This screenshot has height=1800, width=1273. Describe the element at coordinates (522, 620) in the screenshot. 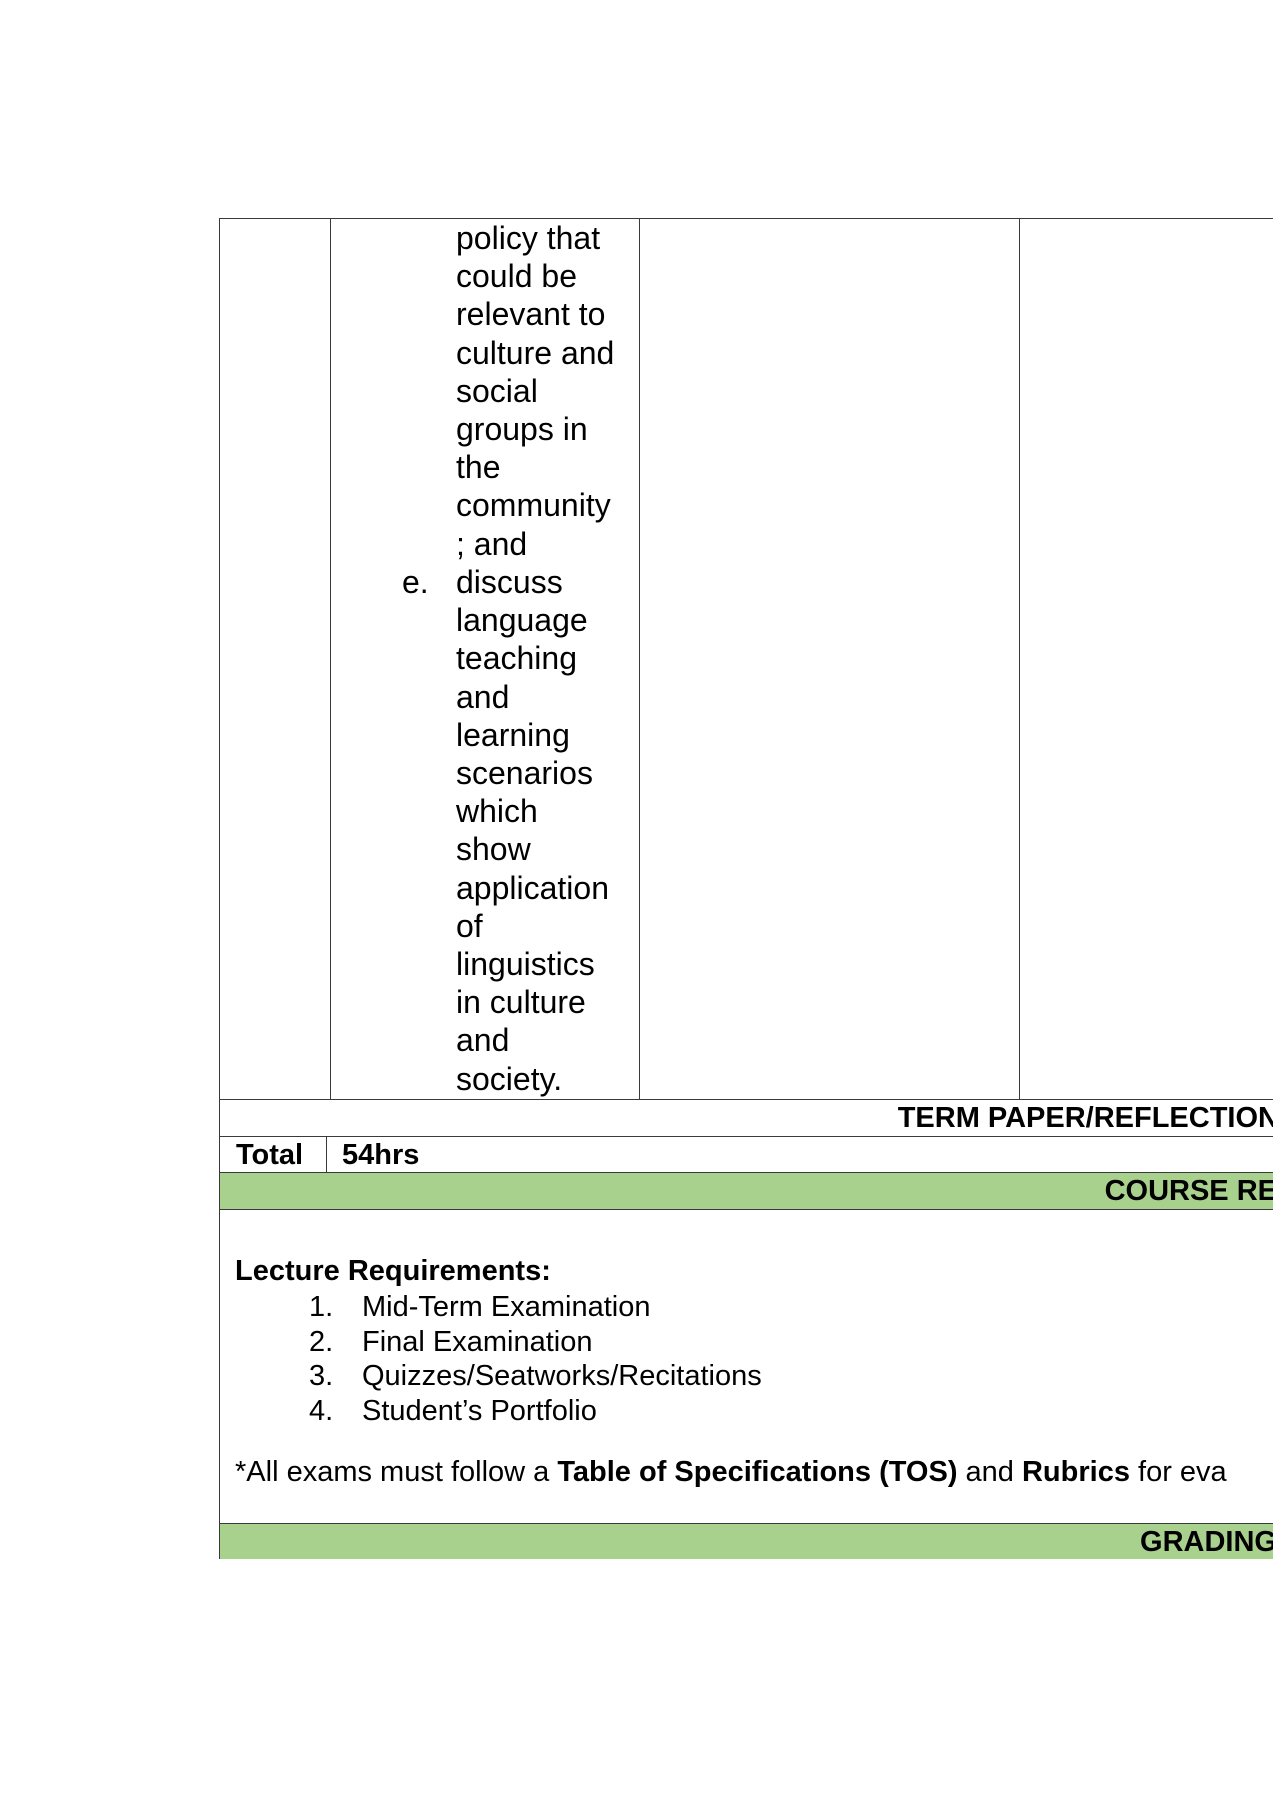

I see `objective-line: language` at that location.